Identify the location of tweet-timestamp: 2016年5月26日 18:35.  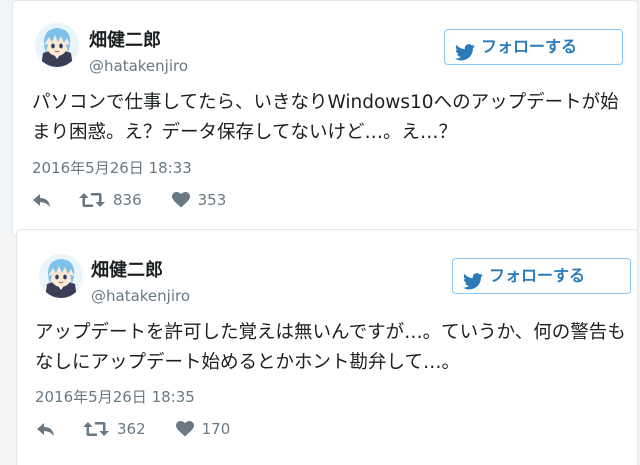
(115, 396).